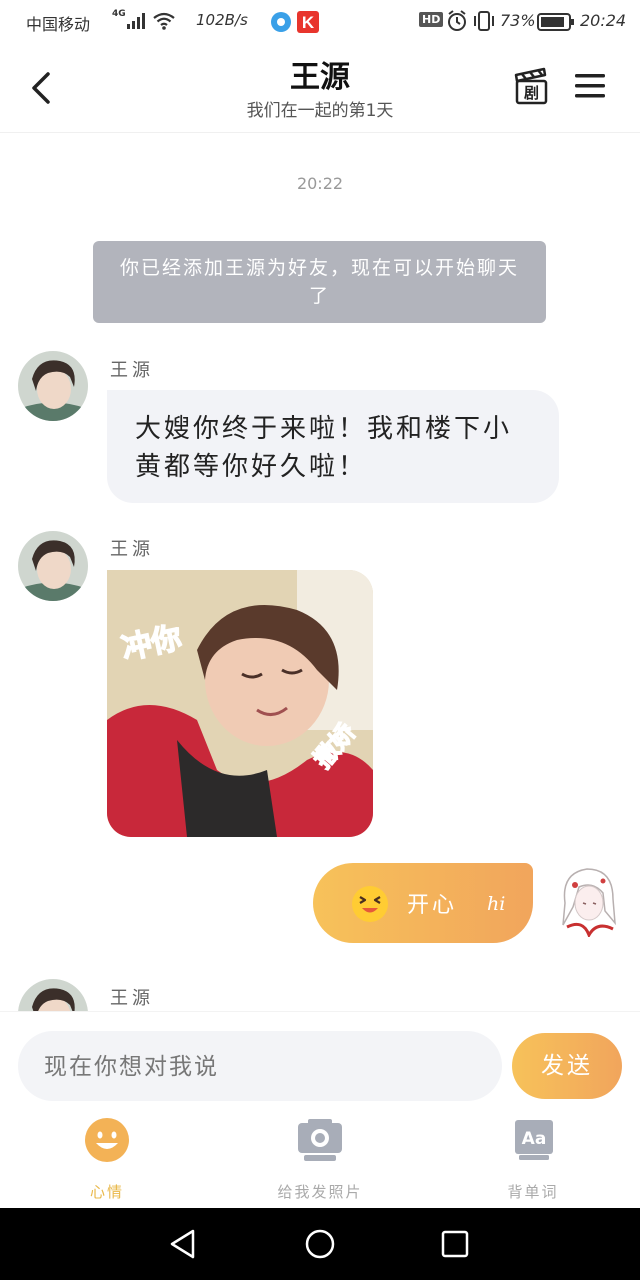 The image size is (640, 1280). What do you see at coordinates (533, 1192) in the screenshot?
I see `tab-vocabulary-label: 背单词` at bounding box center [533, 1192].